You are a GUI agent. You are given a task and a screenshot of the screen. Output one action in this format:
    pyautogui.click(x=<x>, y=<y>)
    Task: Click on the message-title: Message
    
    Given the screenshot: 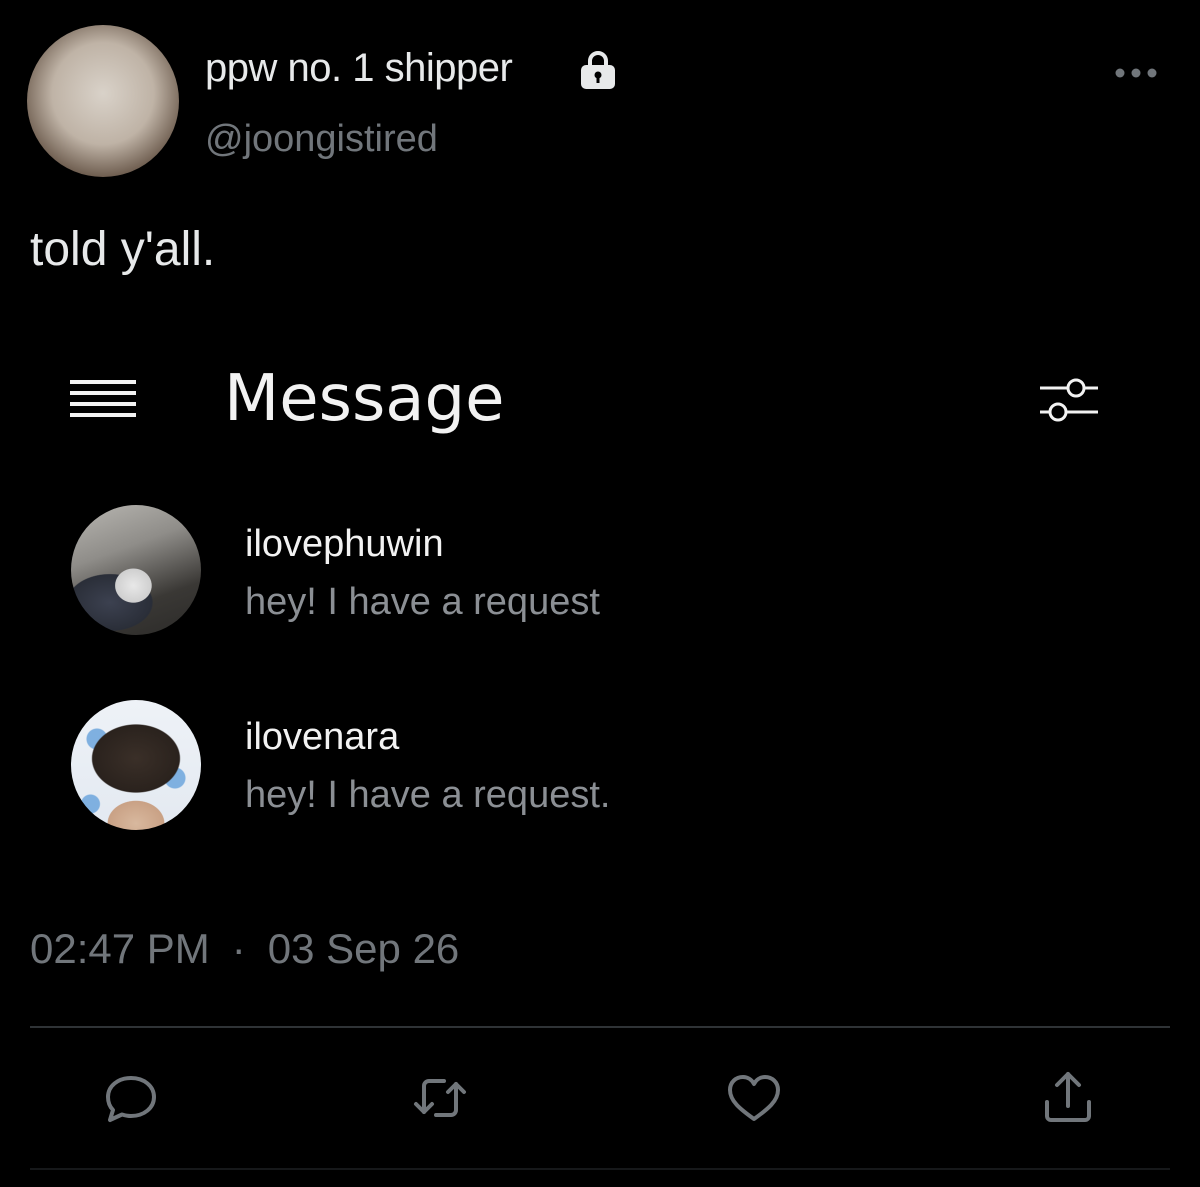 What is the action you would take?
    pyautogui.click(x=364, y=399)
    